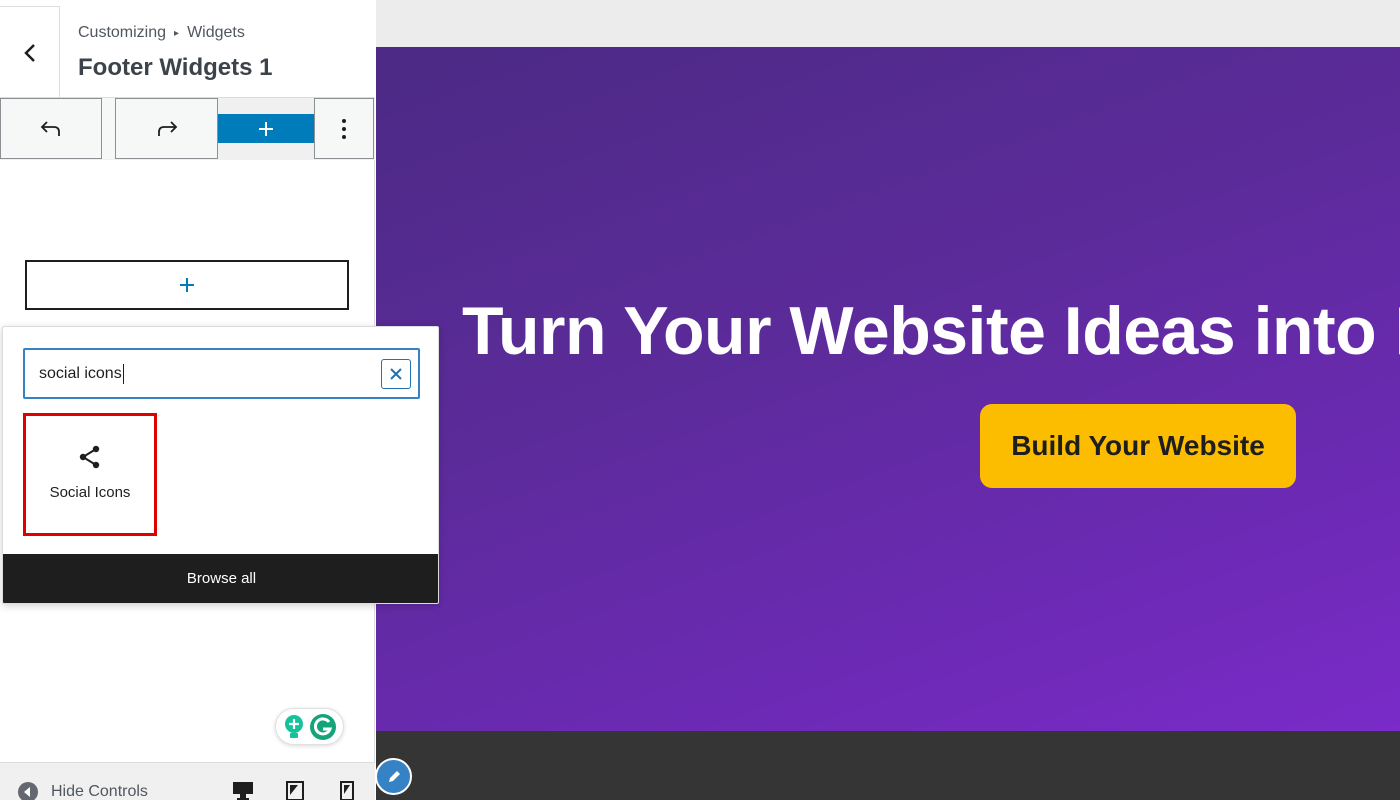  I want to click on block-appender-button, so click(187, 285).